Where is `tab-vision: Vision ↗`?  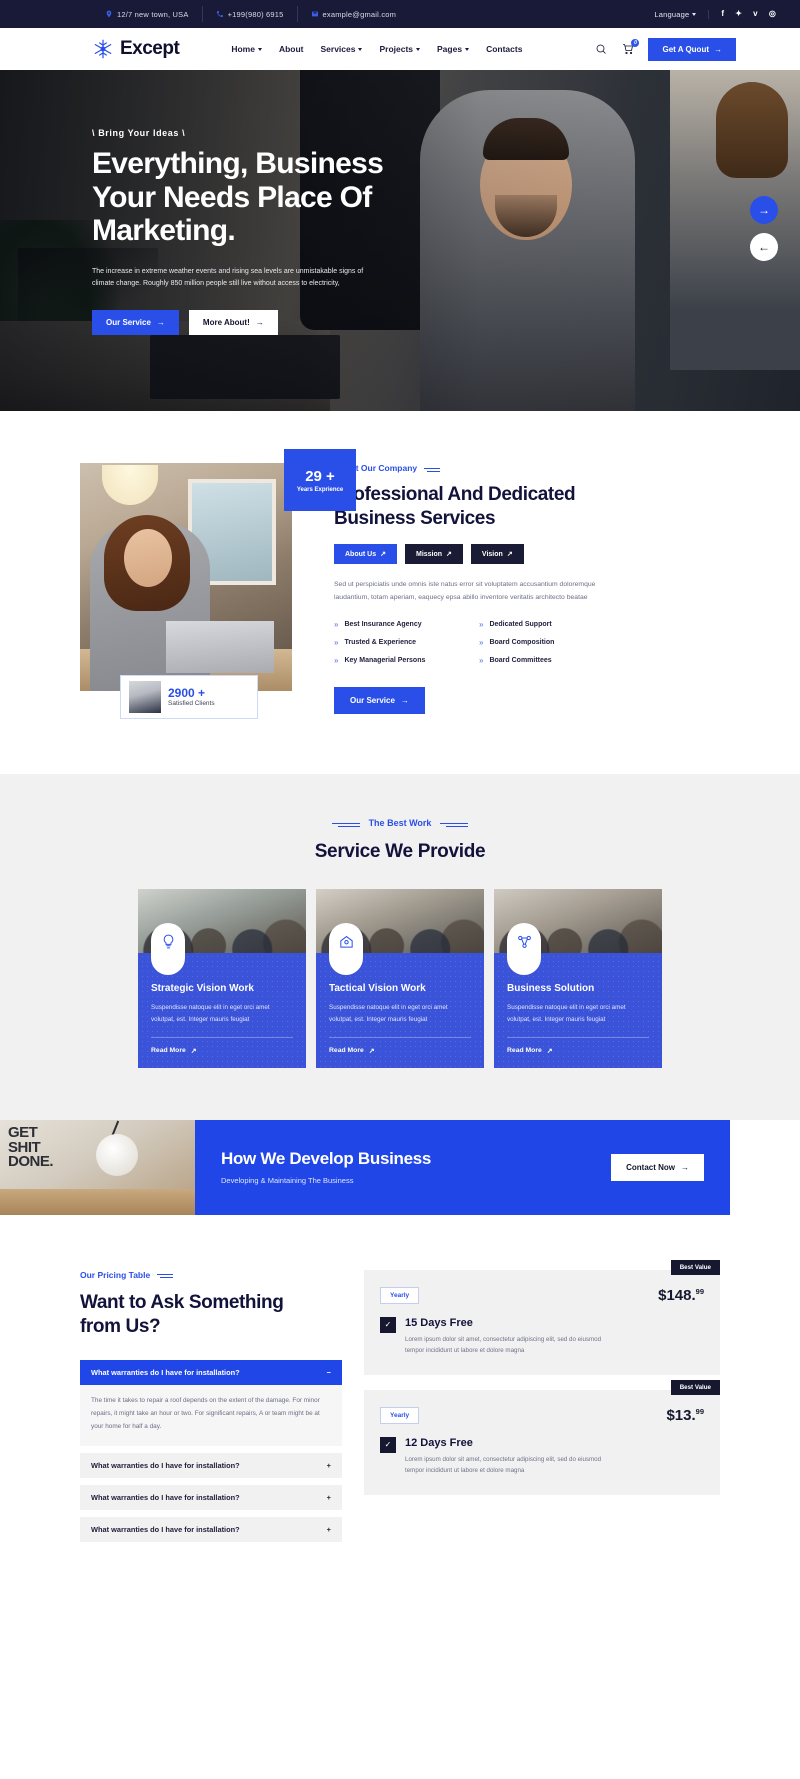
tab-vision: Vision ↗ is located at coordinates (497, 554).